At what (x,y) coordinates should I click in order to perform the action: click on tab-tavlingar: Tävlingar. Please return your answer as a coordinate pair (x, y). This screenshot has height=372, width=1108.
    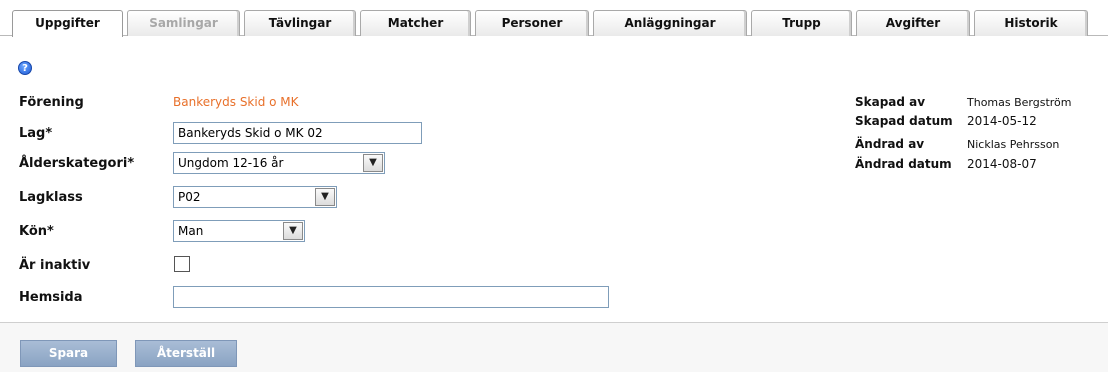
    Looking at the image, I should click on (300, 23).